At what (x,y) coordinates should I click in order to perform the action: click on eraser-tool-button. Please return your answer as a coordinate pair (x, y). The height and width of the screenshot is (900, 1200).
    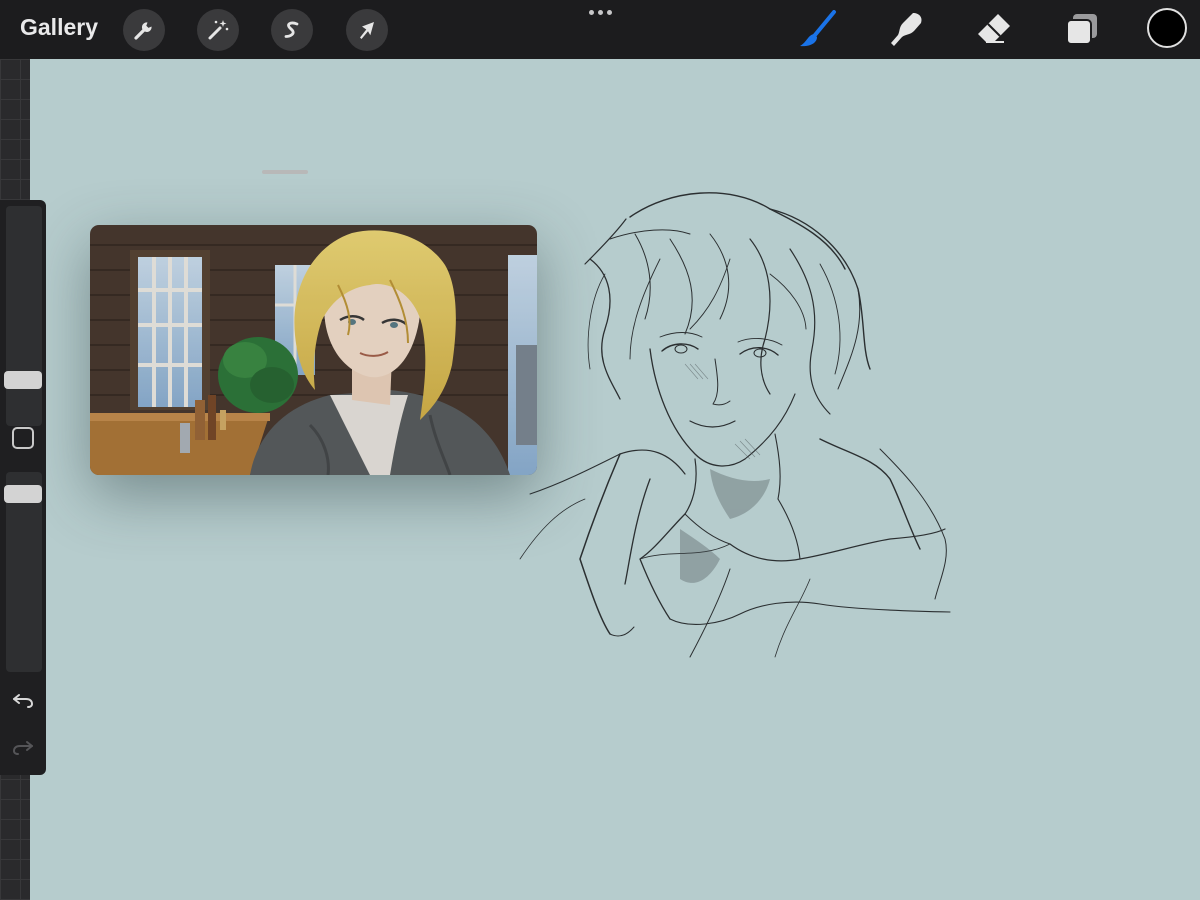
    Looking at the image, I should click on (994, 30).